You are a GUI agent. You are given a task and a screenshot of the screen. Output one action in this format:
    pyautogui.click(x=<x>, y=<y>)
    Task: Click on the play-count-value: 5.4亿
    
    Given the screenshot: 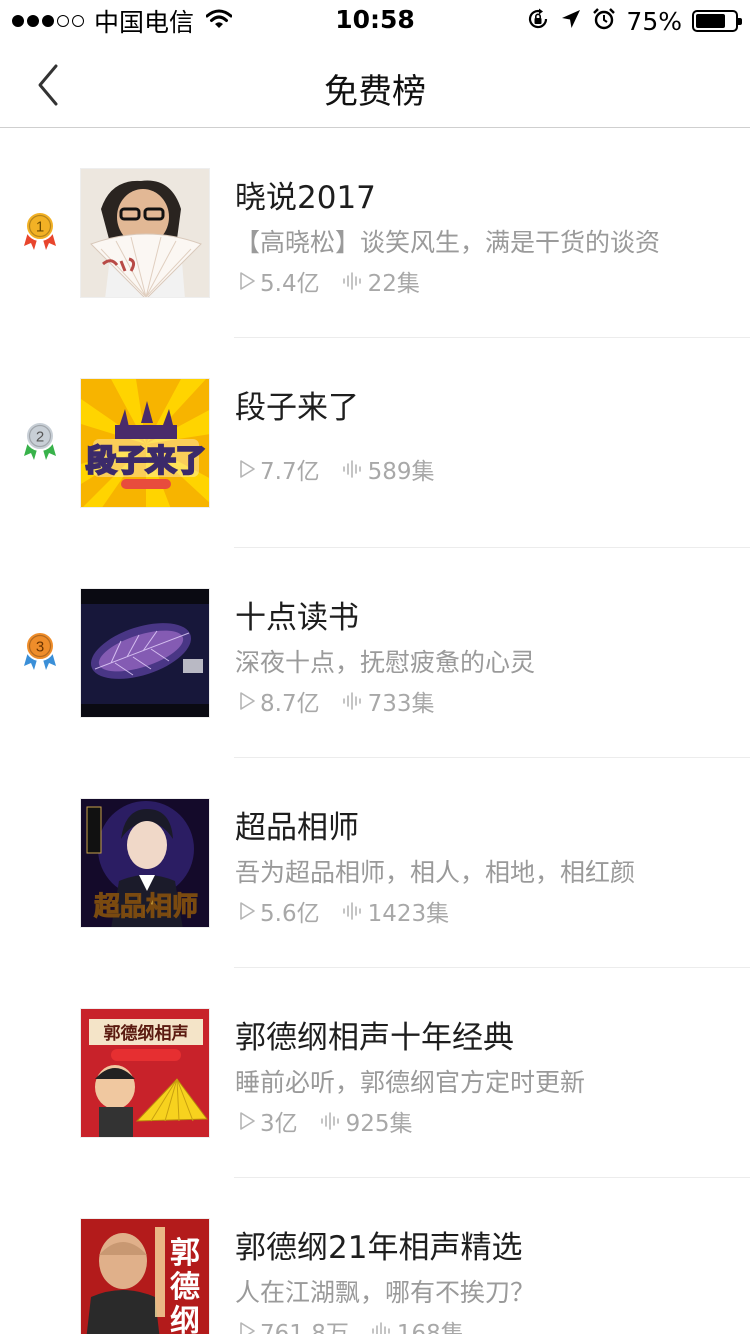 What is the action you would take?
    pyautogui.click(x=290, y=284)
    